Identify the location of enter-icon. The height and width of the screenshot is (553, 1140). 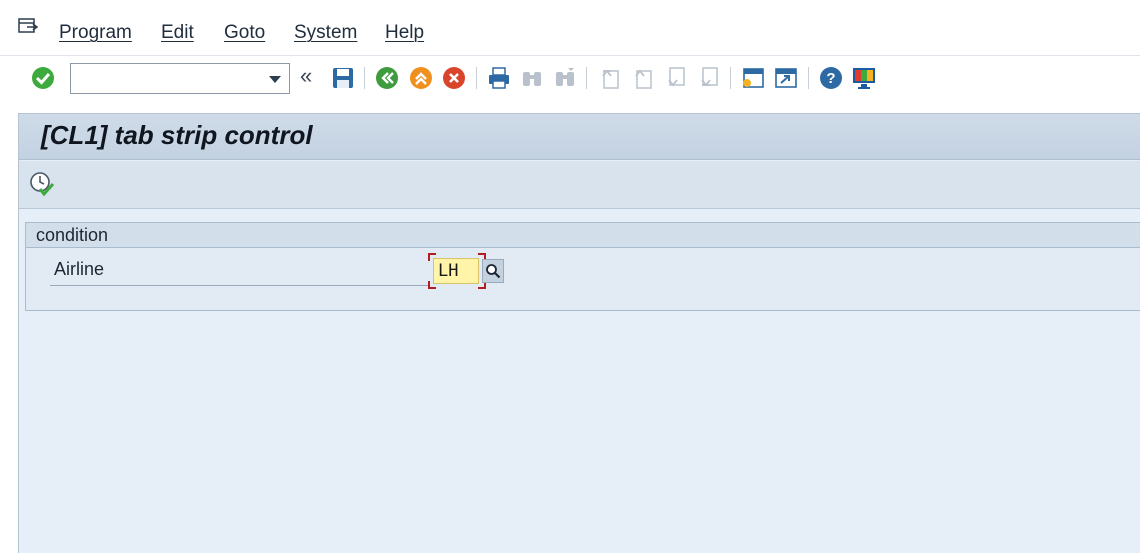
(43, 78).